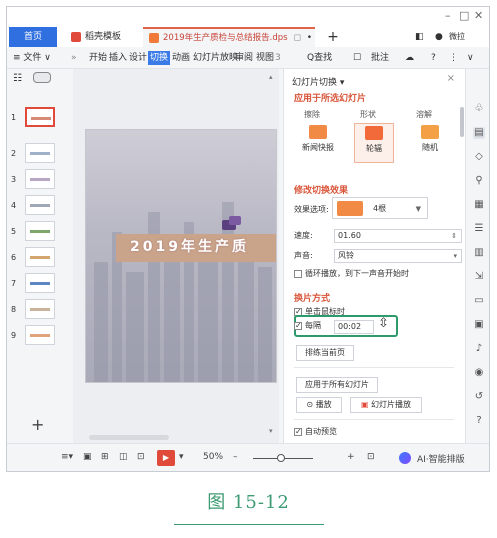 This screenshot has height=538, width=497. Describe the element at coordinates (380, 208) in the screenshot. I see `effect-options-dropdown: 4根 ▼` at that location.